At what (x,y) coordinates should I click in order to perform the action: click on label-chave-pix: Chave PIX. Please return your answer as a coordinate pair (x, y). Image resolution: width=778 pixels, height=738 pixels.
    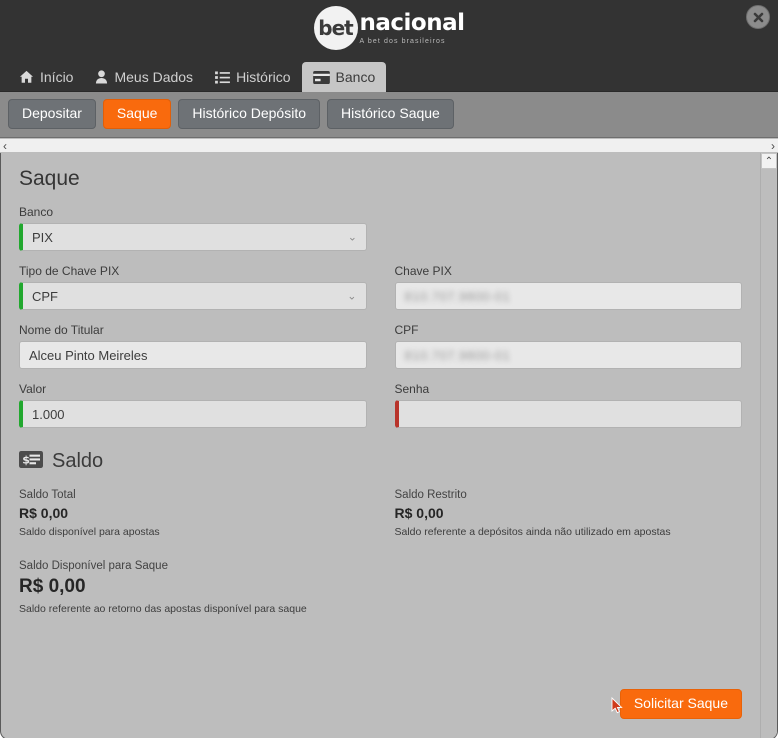
    Looking at the image, I should click on (423, 271).